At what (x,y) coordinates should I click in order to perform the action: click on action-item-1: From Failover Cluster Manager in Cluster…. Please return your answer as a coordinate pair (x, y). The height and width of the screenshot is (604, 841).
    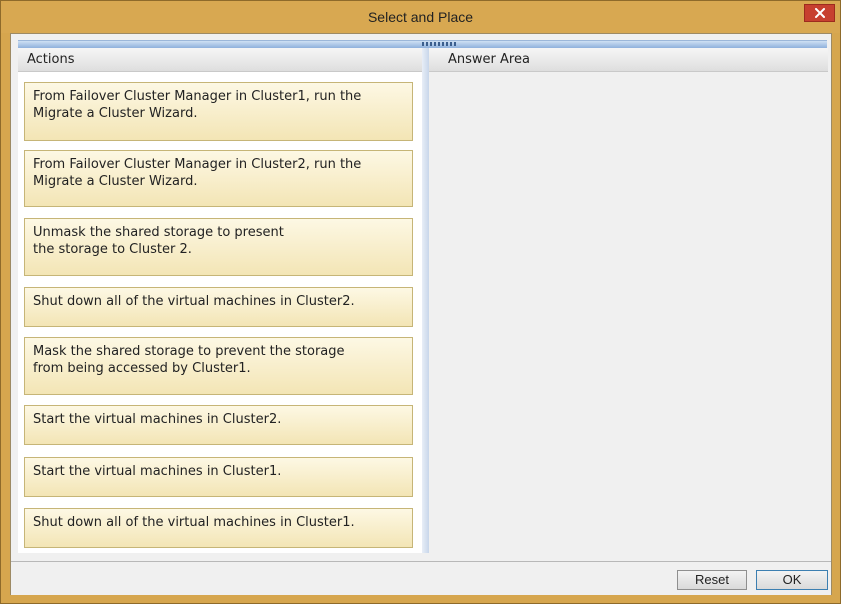
    Looking at the image, I should click on (218, 111).